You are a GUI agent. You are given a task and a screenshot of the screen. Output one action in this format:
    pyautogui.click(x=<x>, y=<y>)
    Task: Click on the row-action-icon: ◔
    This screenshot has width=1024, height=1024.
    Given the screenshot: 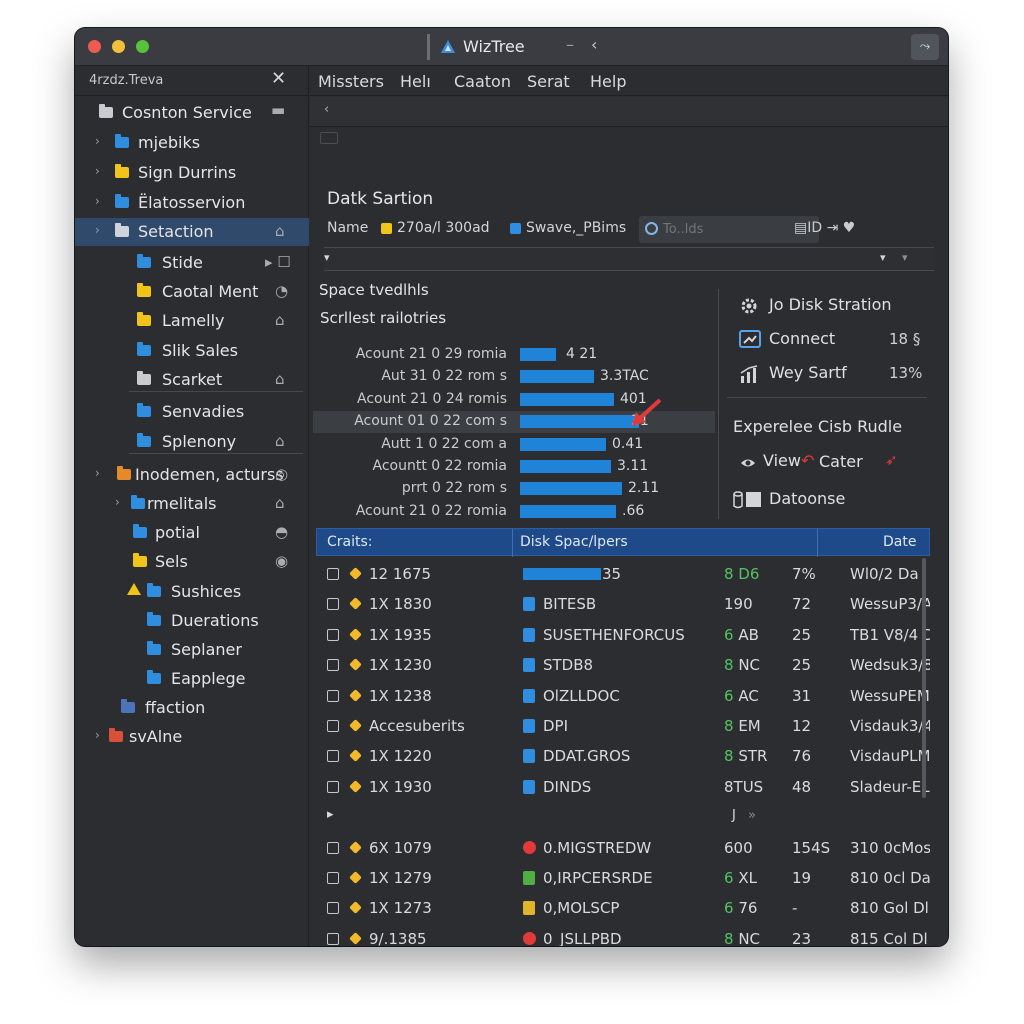 What is the action you would take?
    pyautogui.click(x=281, y=291)
    